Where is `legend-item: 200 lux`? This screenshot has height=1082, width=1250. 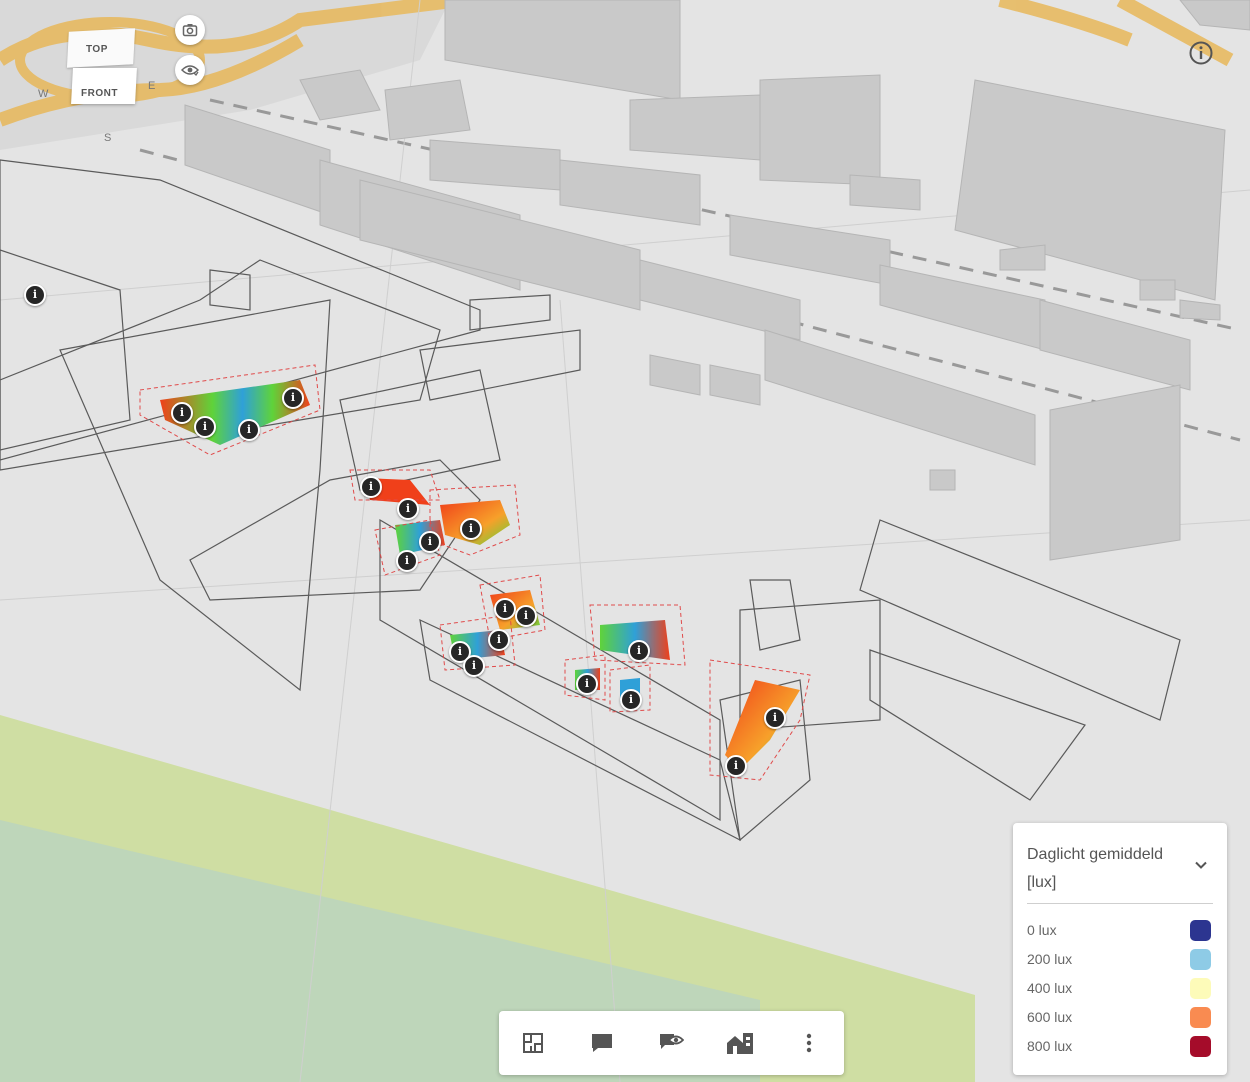
legend-item: 200 lux is located at coordinates (1119, 960).